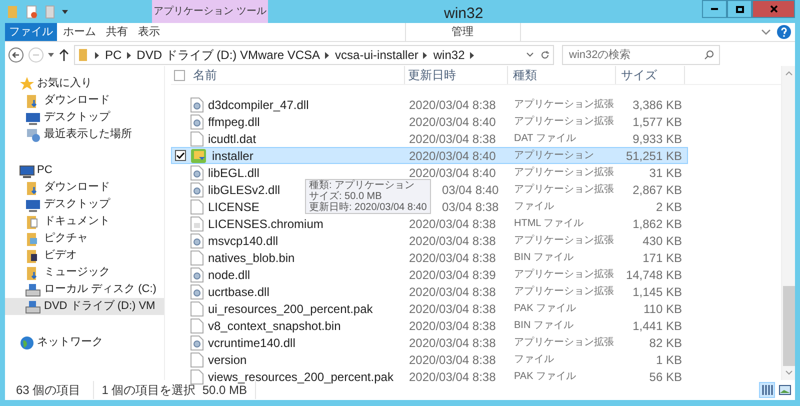  What do you see at coordinates (766, 32) in the screenshot?
I see `expand-ribbon-icon` at bounding box center [766, 32].